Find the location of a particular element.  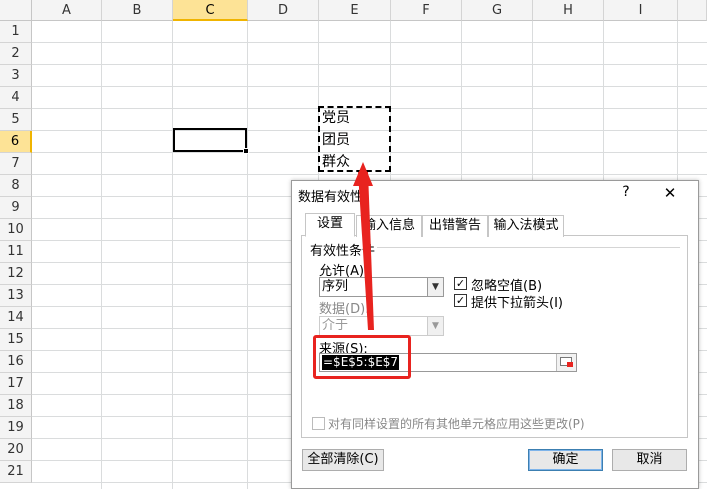

apply-all-label: 对有同样设置的所有其他单元格应用这些更改(P) is located at coordinates (456, 424).